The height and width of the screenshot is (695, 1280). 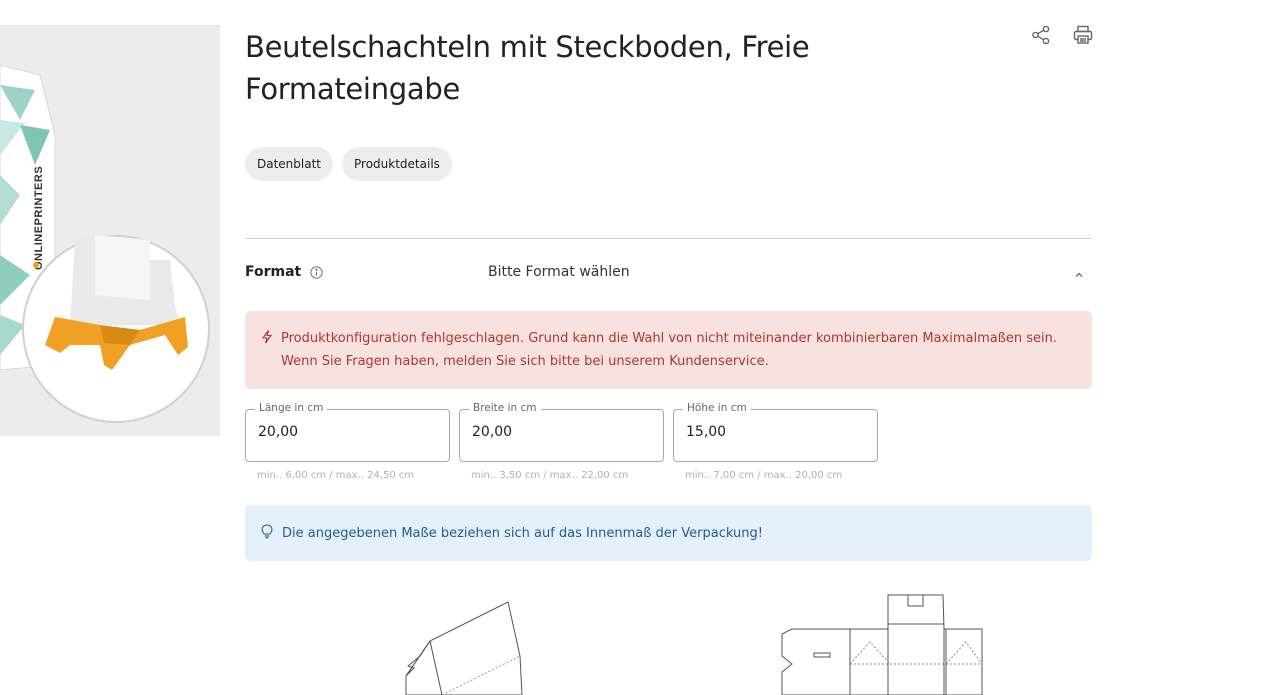 What do you see at coordinates (464, 648) in the screenshot?
I see `box-3d-diagram` at bounding box center [464, 648].